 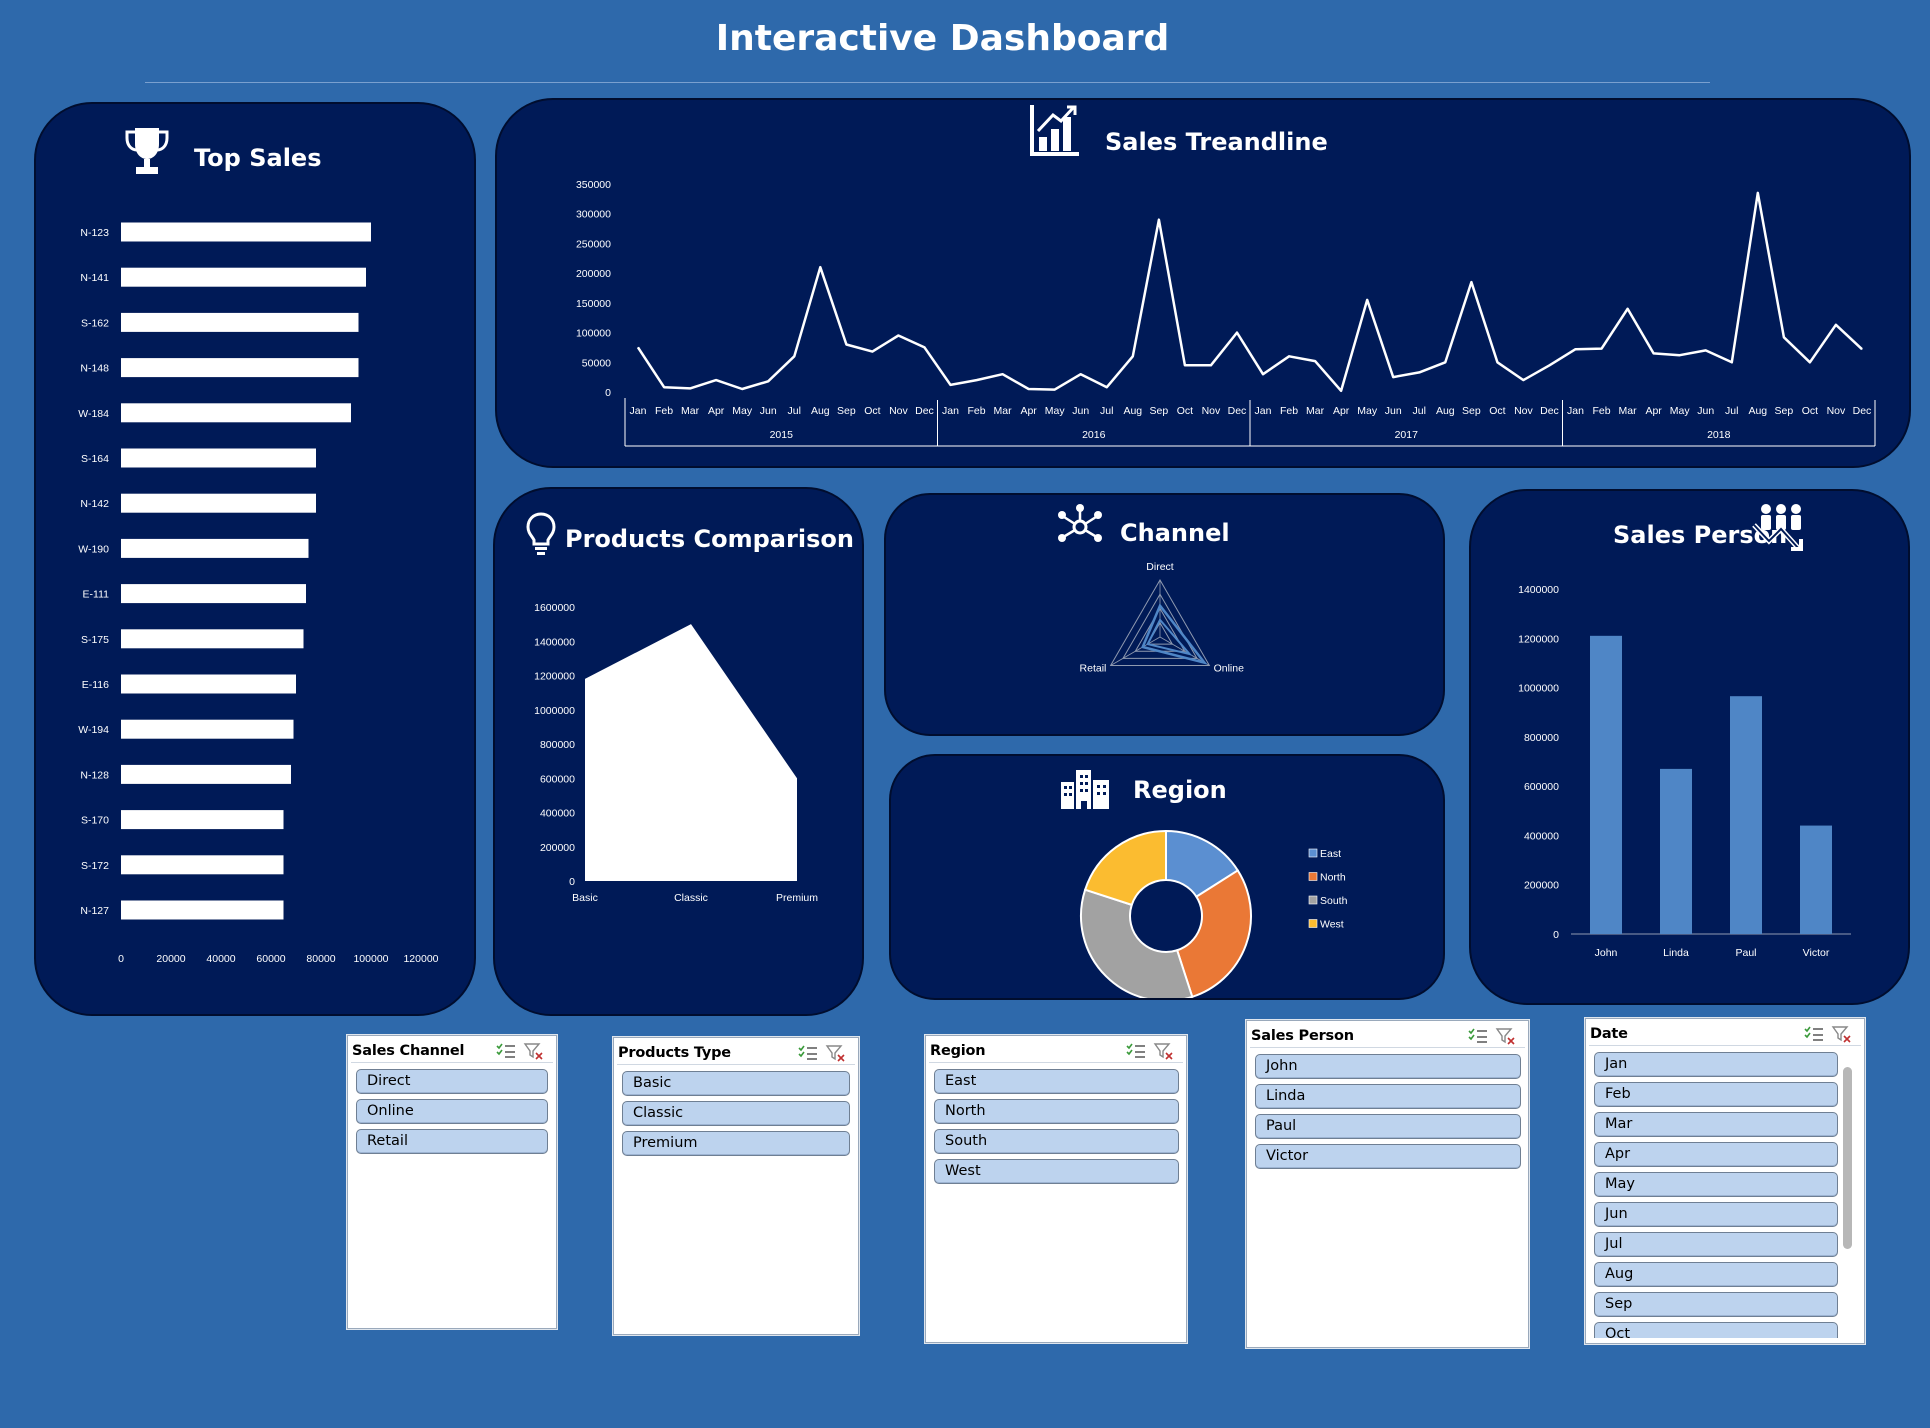 What do you see at coordinates (1810, 411) in the screenshot?
I see `month-tick-label: Oct` at bounding box center [1810, 411].